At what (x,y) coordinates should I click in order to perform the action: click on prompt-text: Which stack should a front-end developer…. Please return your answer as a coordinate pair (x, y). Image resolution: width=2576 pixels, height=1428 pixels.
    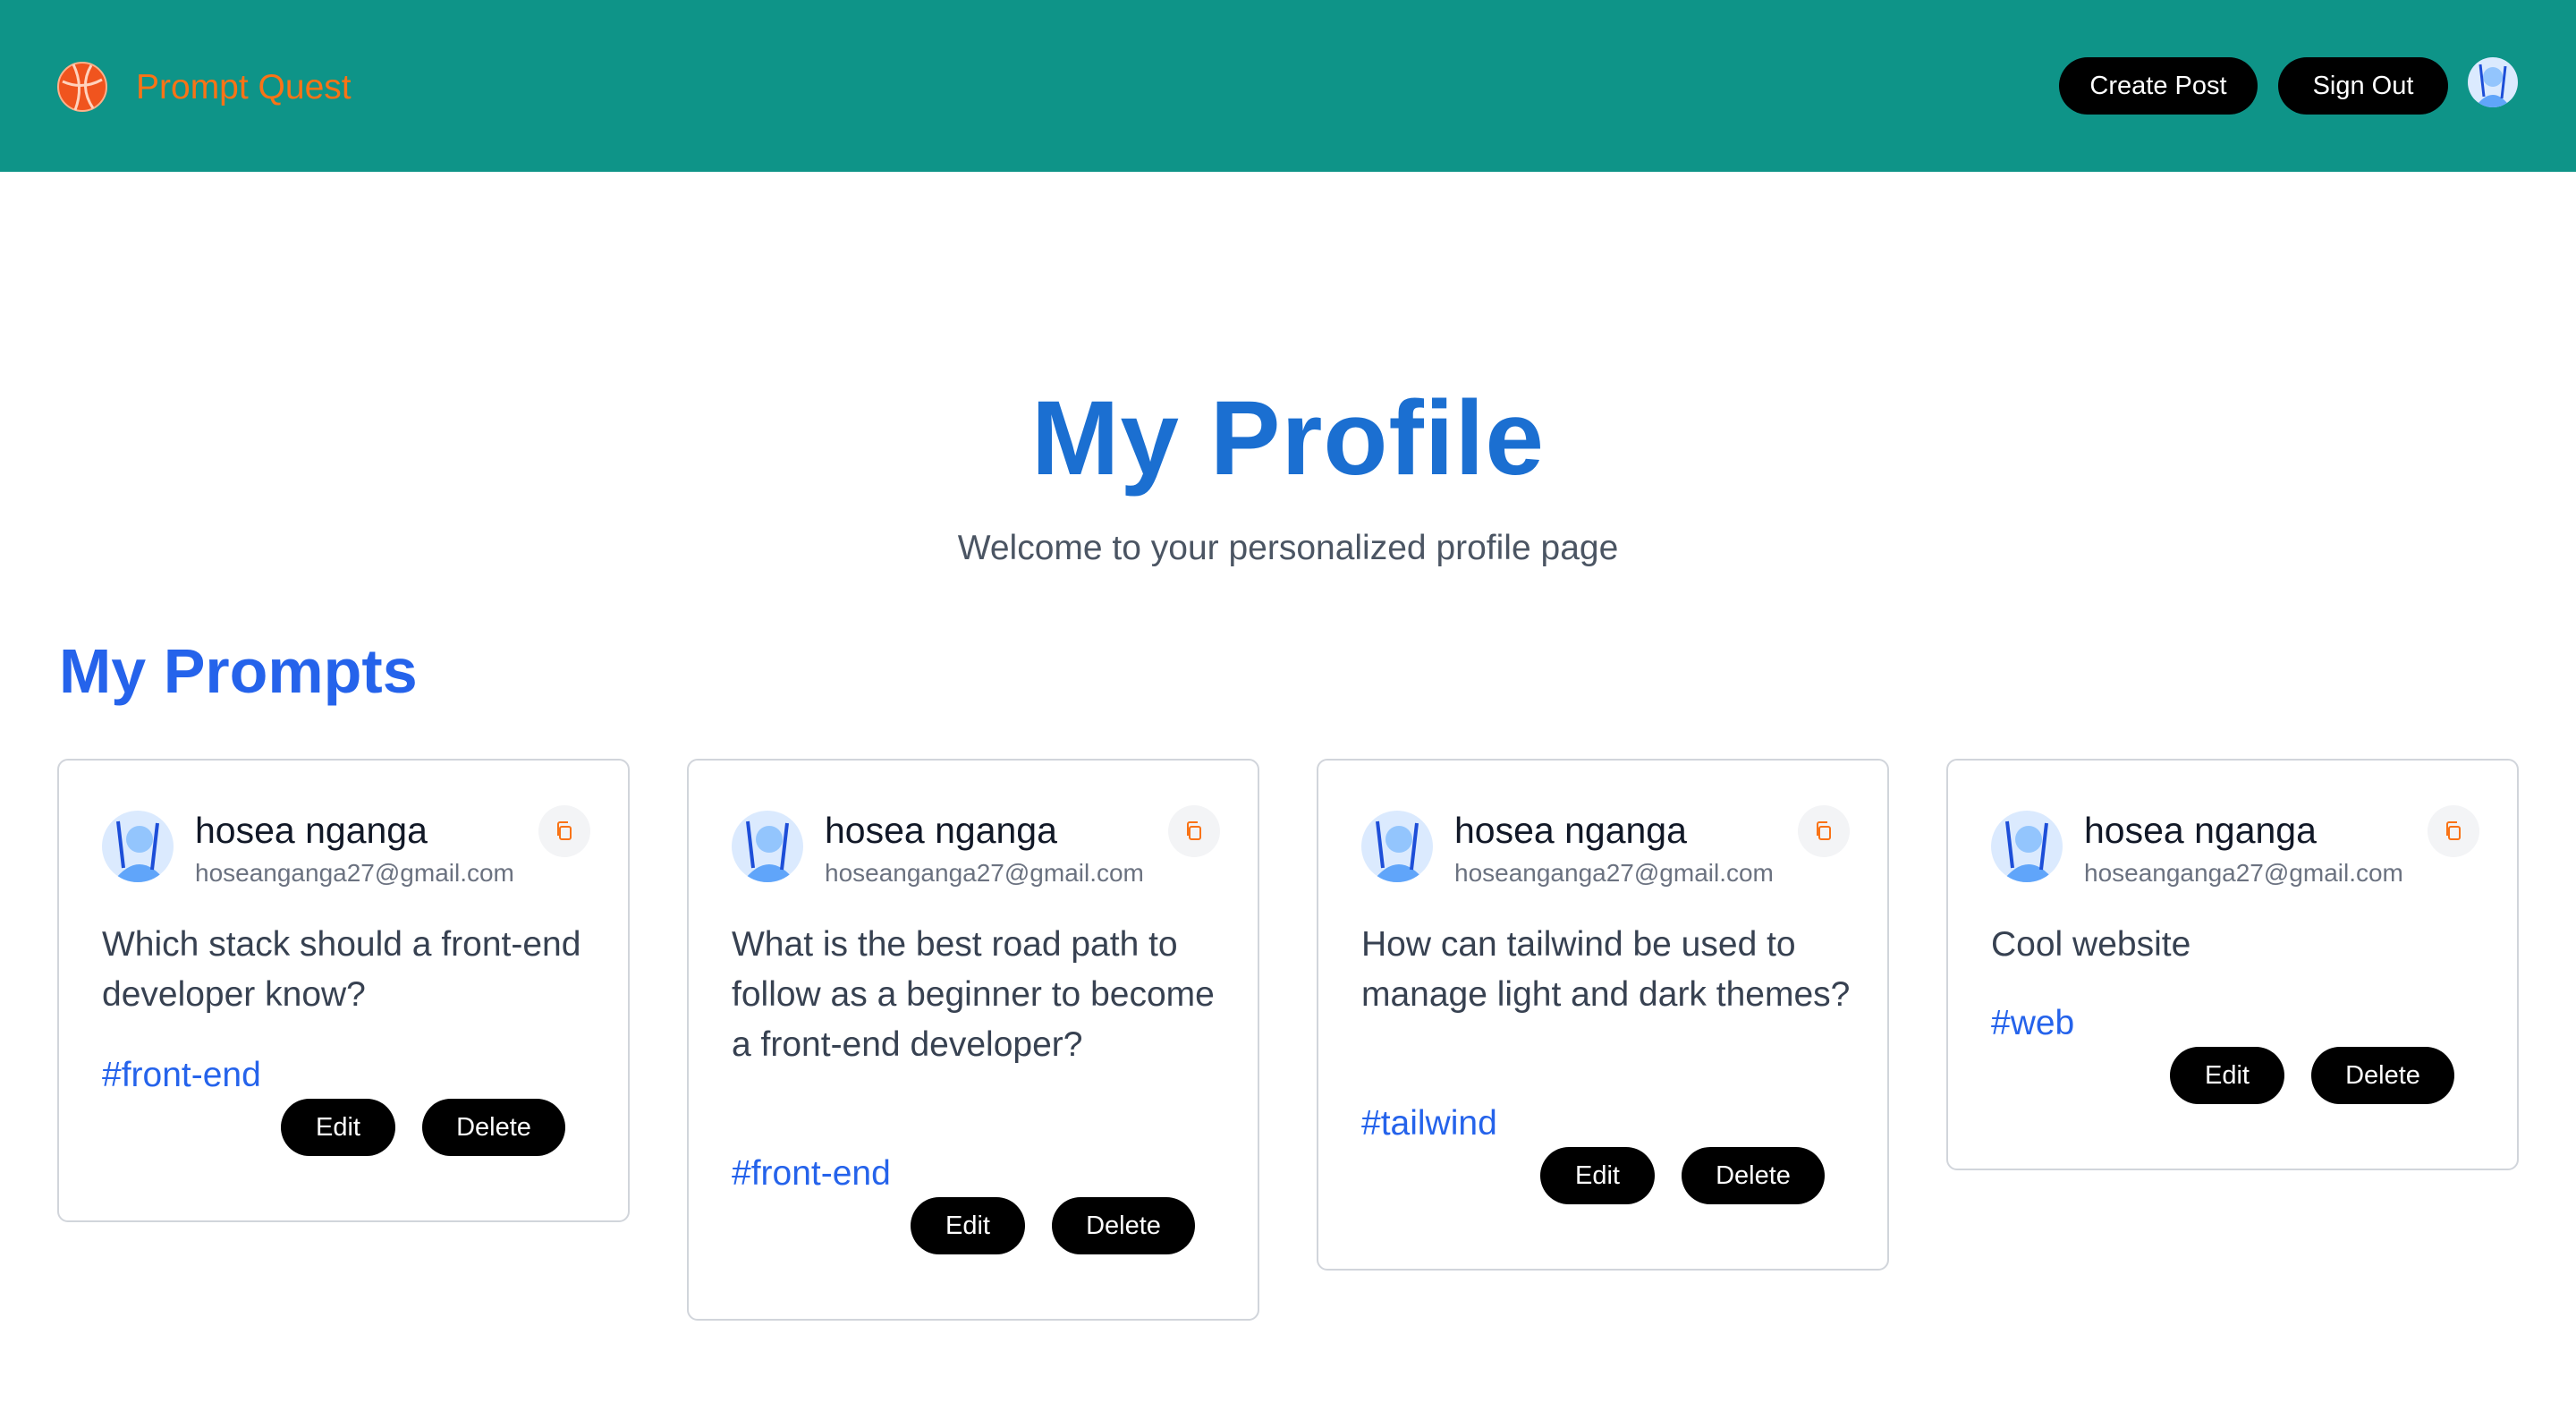
    Looking at the image, I should click on (341, 969).